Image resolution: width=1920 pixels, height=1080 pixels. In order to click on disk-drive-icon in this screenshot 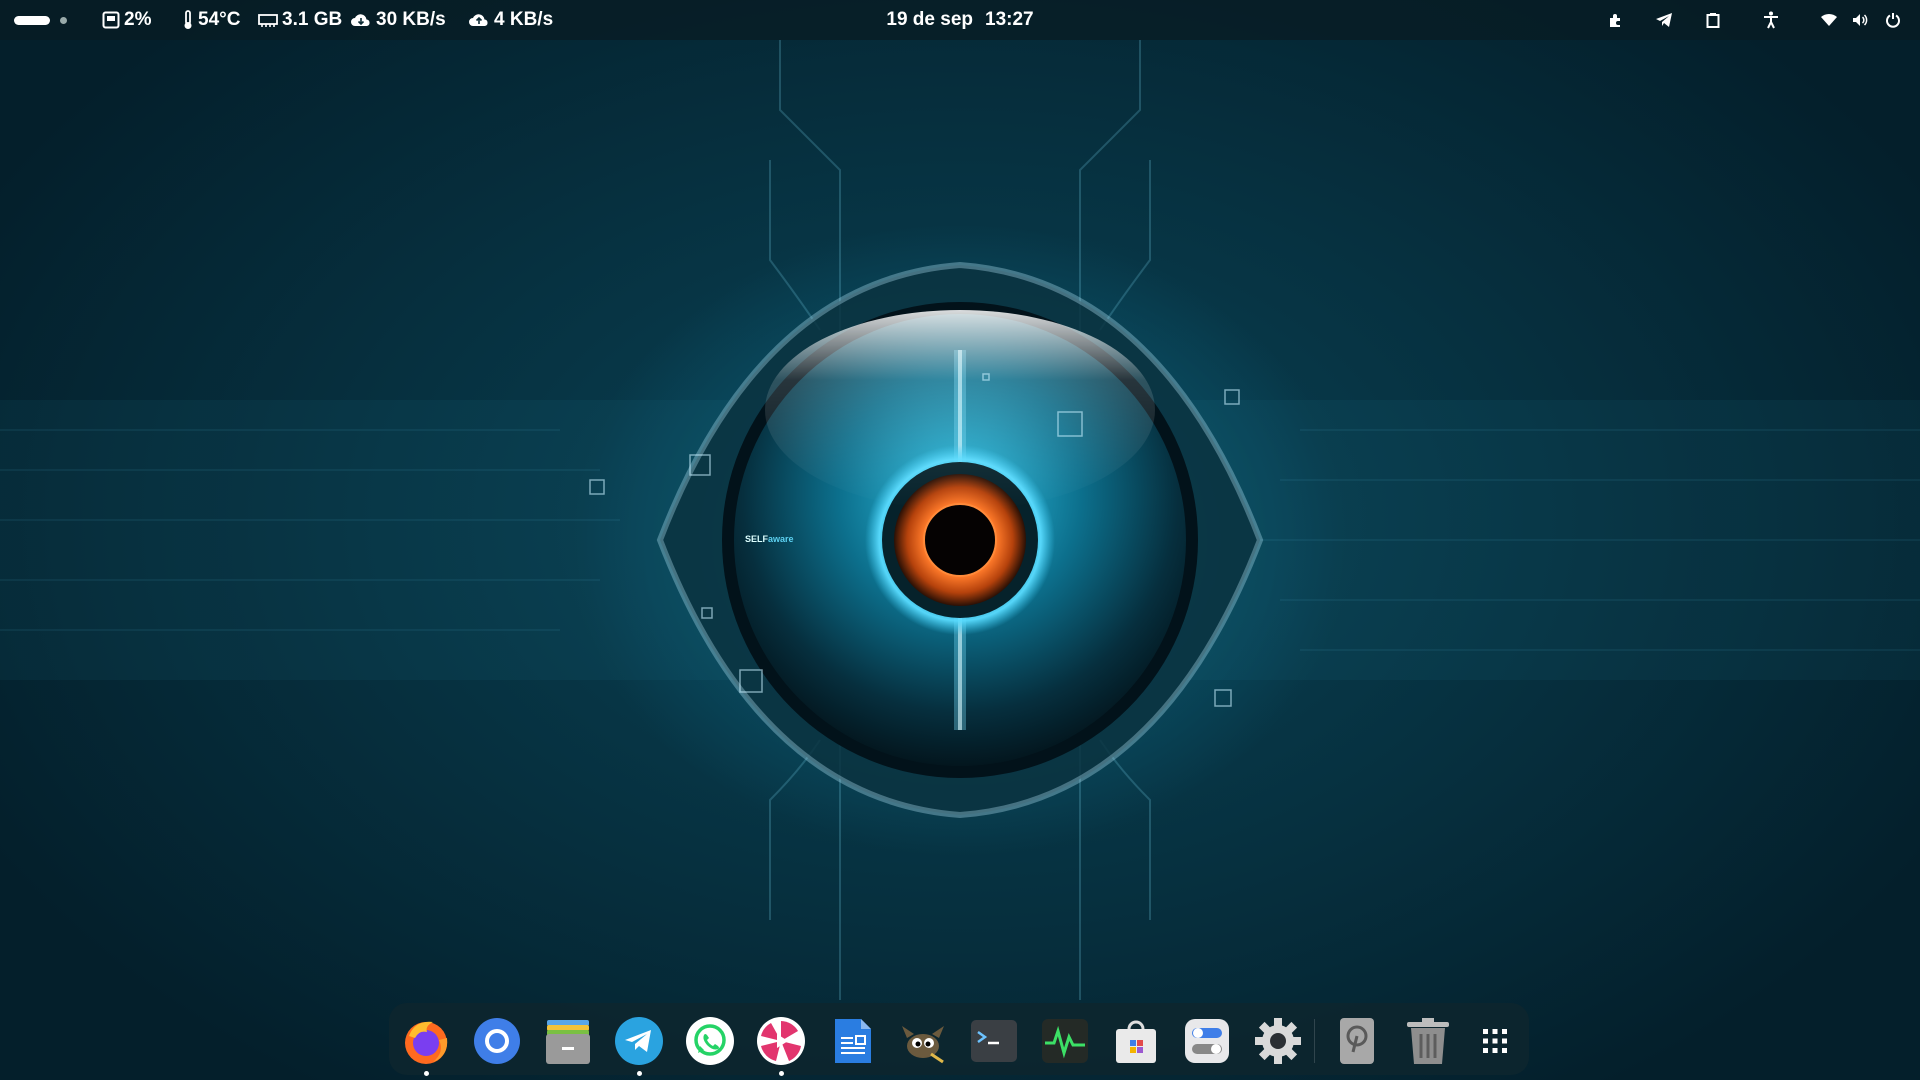, I will do `click(1357, 1041)`.